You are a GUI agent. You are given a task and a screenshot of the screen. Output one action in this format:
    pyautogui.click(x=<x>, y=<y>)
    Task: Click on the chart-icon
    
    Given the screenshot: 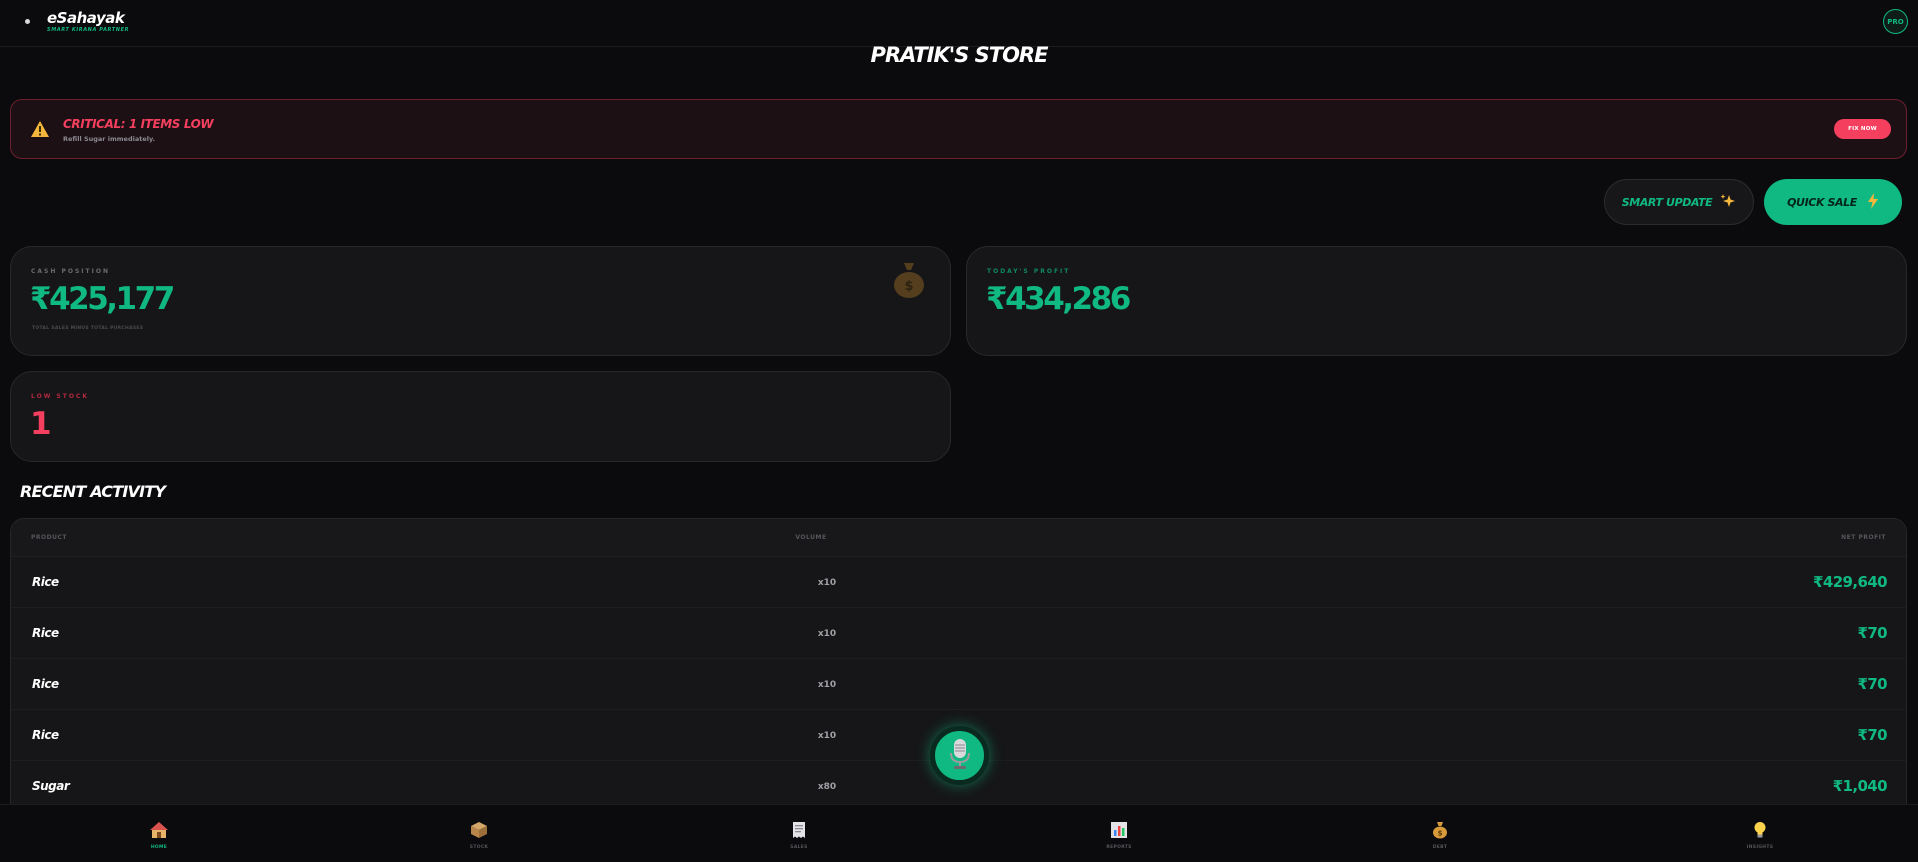 What is the action you would take?
    pyautogui.click(x=1119, y=832)
    